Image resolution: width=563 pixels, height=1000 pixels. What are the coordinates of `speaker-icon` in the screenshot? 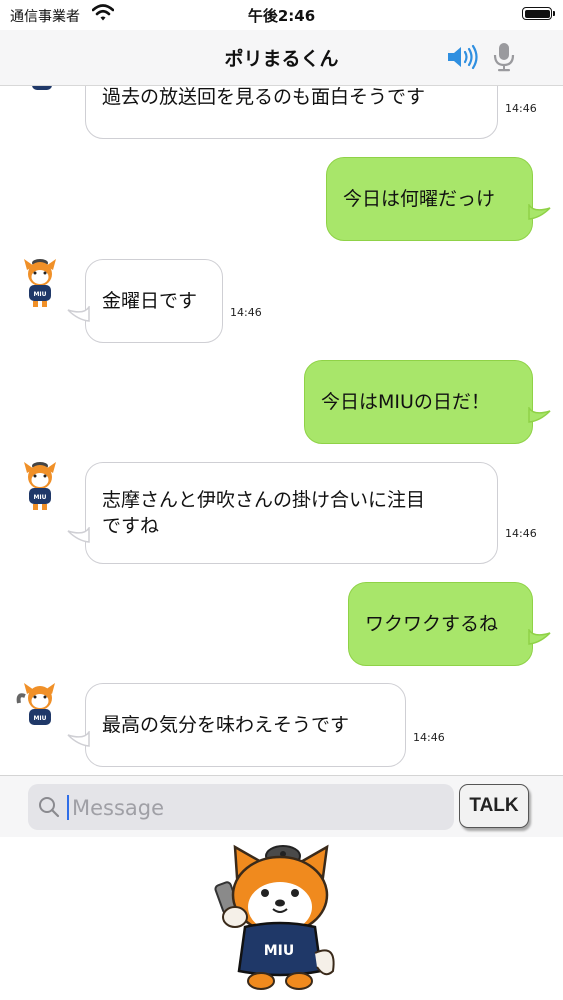 It's located at (463, 57).